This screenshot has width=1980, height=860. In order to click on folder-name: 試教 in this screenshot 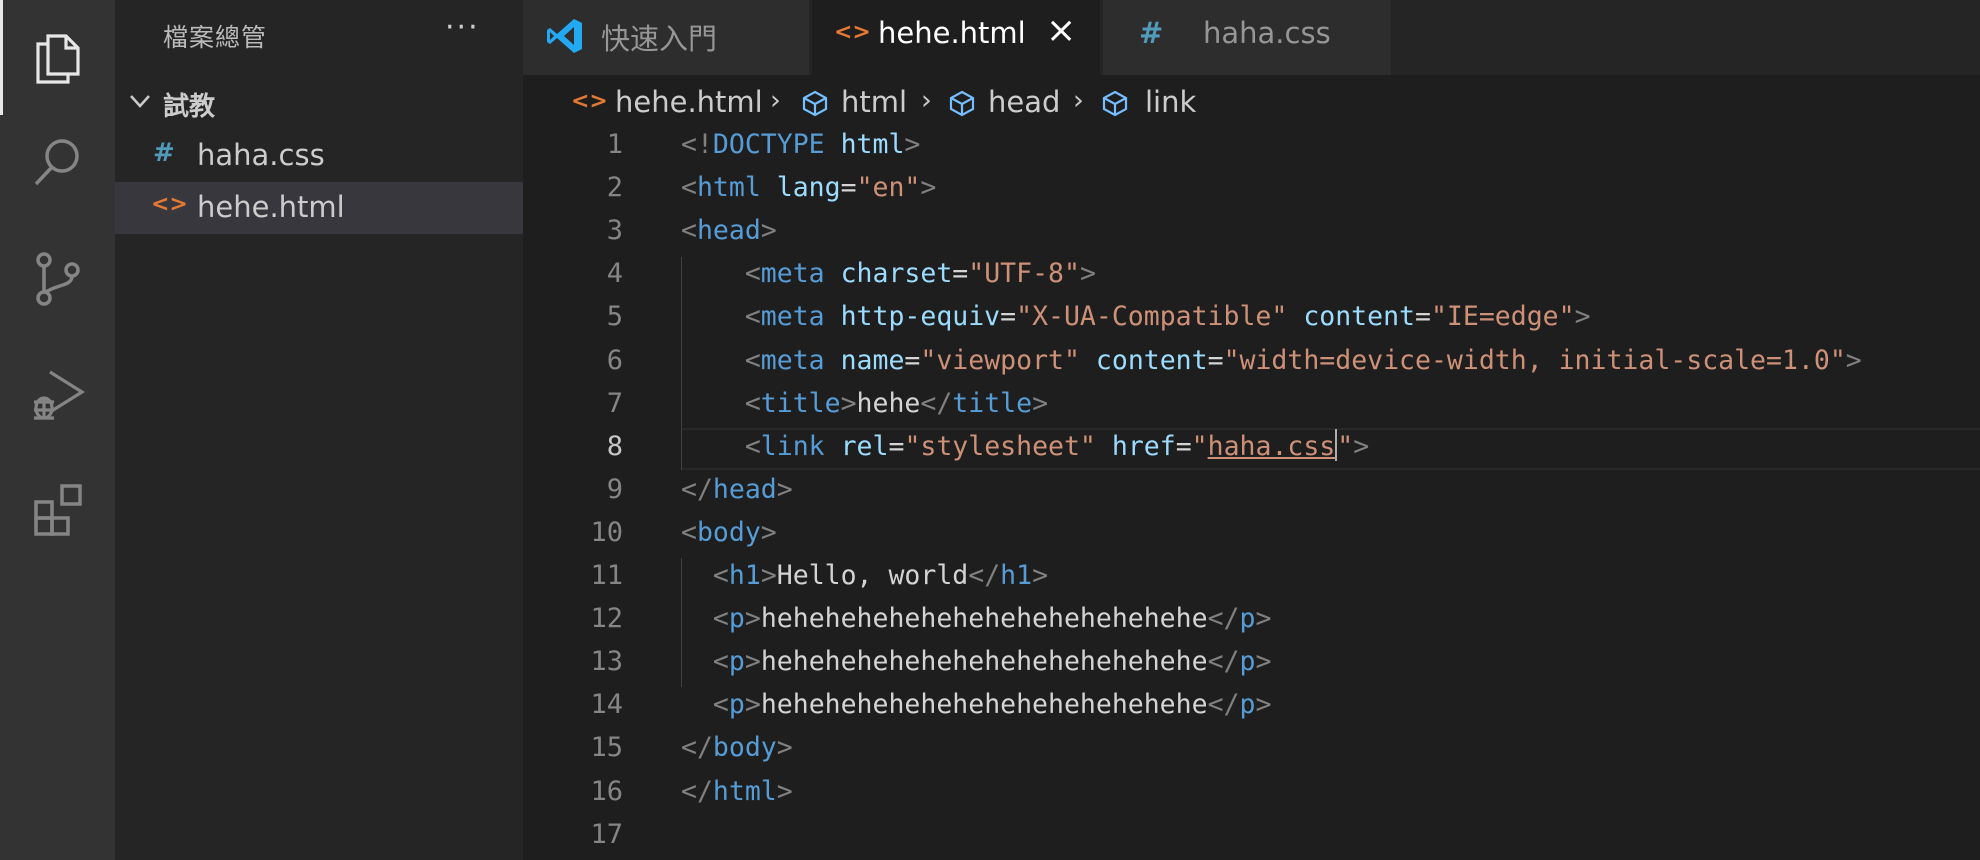, I will do `click(189, 107)`.